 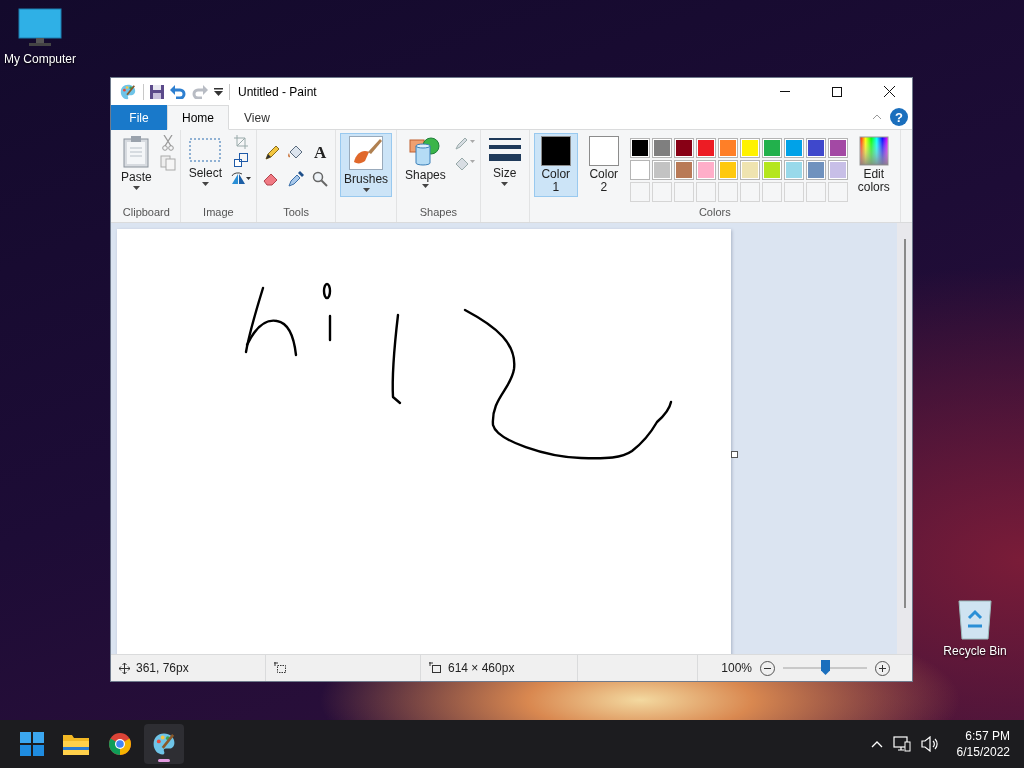 What do you see at coordinates (205, 150) in the screenshot?
I see `selection-icon` at bounding box center [205, 150].